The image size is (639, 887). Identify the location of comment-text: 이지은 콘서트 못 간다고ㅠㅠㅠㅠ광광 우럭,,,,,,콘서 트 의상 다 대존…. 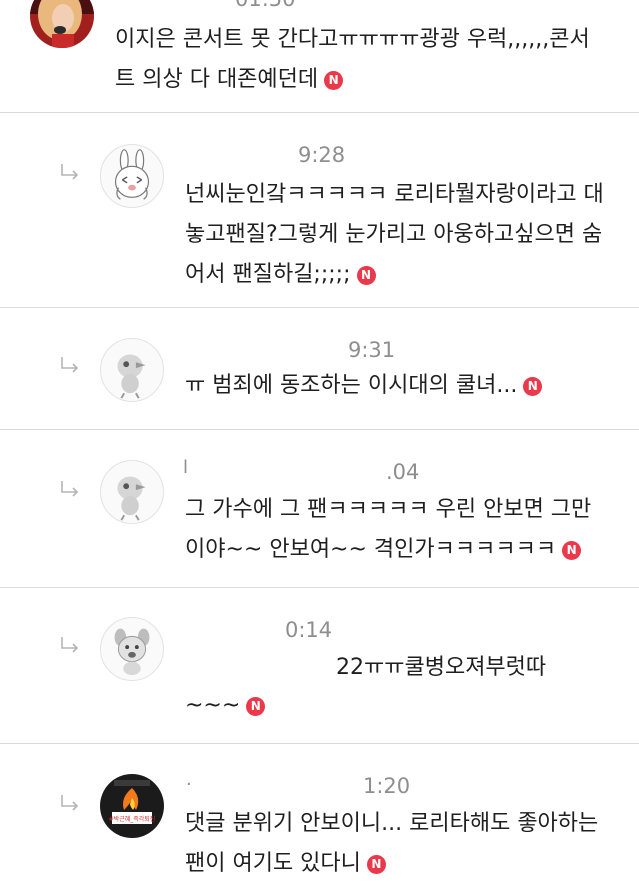
(352, 59).